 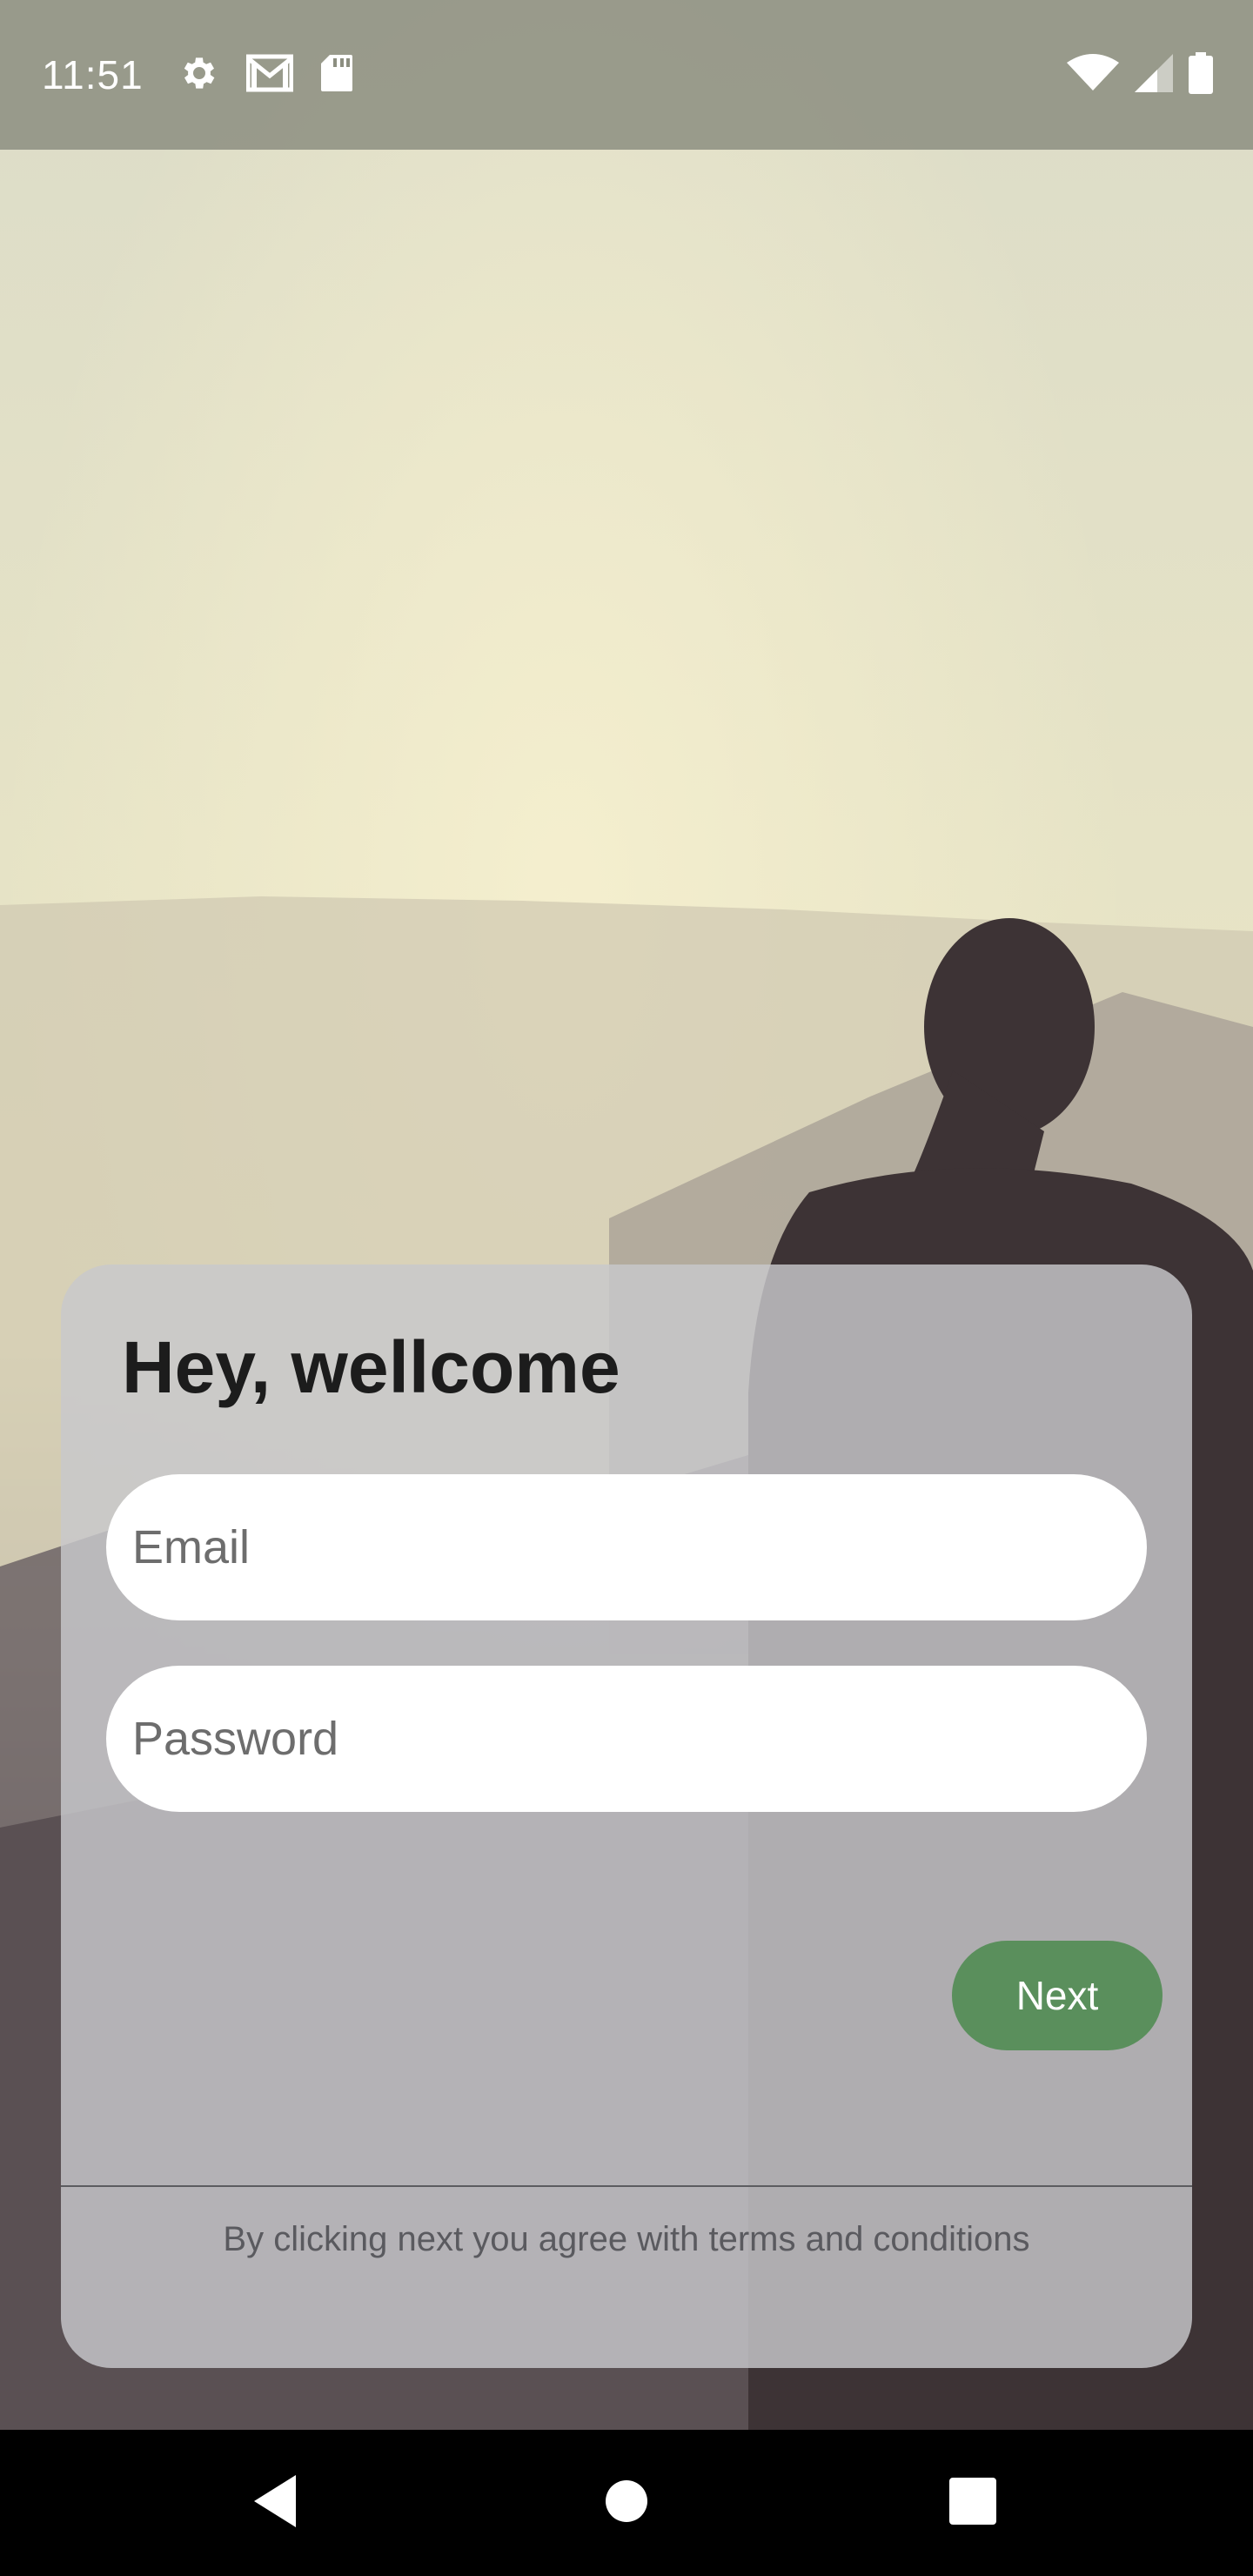 What do you see at coordinates (336, 75) in the screenshot?
I see `sd-card-icon` at bounding box center [336, 75].